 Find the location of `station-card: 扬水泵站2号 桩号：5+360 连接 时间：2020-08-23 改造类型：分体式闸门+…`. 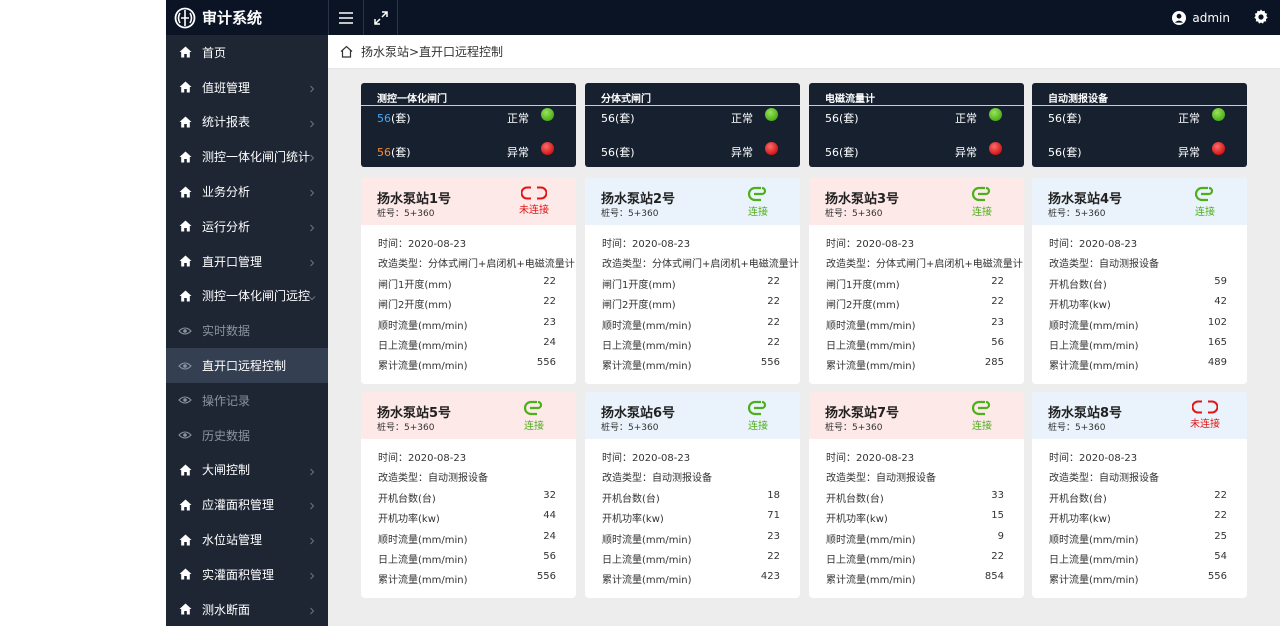

station-card: 扬水泵站2号 桩号：5+360 连接 时间：2020-08-23 改造类型：分体式闸门+… is located at coordinates (692, 281).